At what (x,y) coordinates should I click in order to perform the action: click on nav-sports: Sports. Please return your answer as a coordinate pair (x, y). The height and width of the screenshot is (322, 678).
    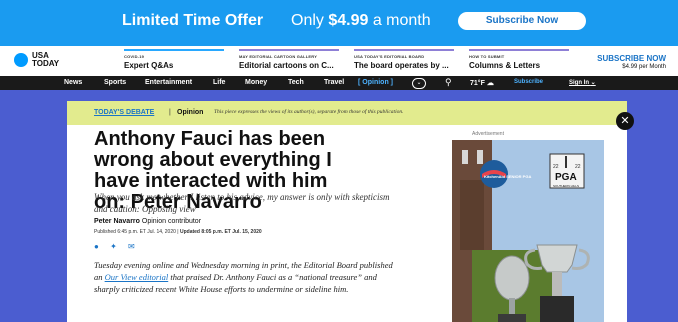
    Looking at the image, I should click on (115, 82).